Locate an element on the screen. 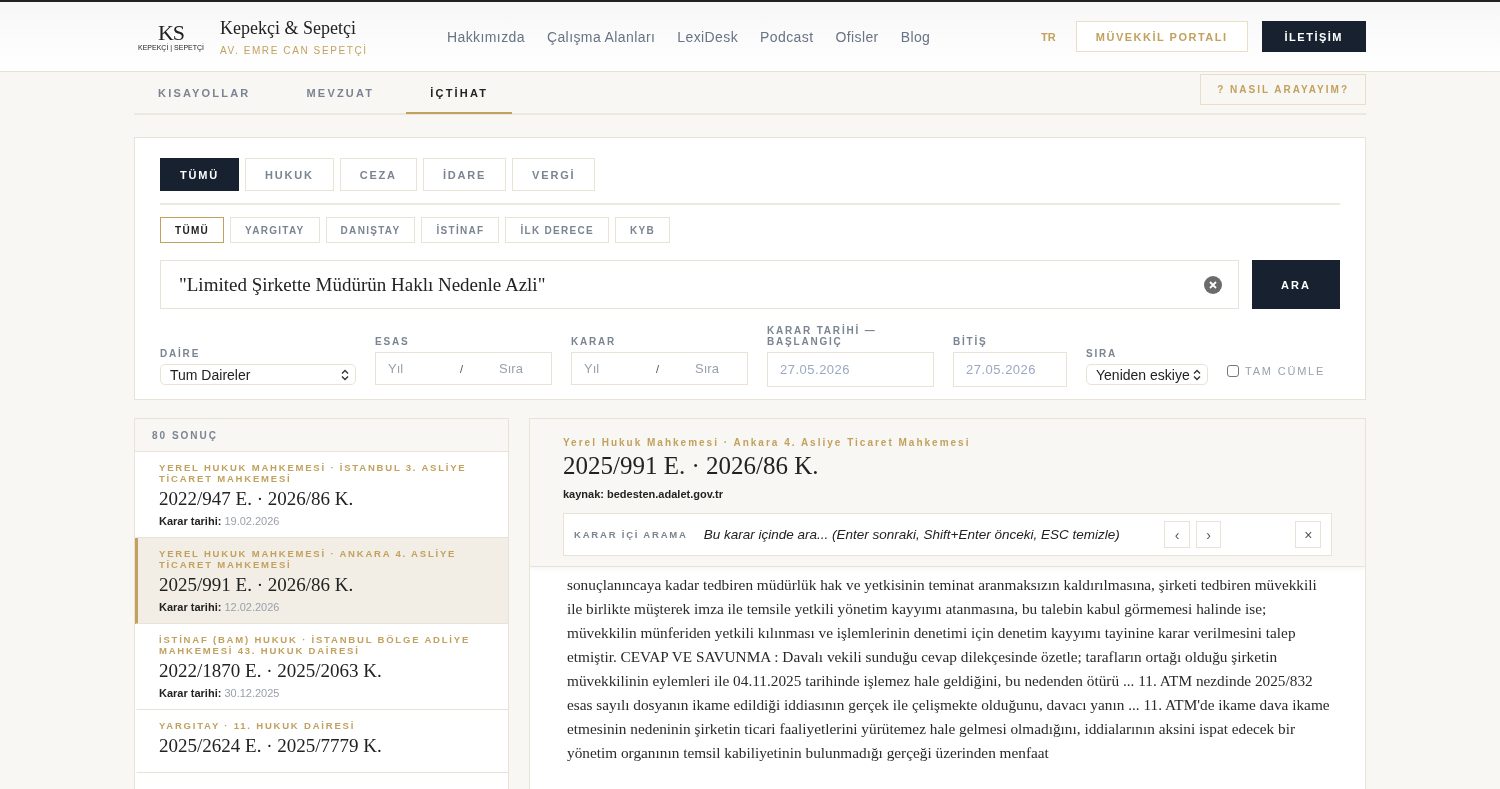 Image resolution: width=1500 pixels, height=789 pixels. clear-icon is located at coordinates (1213, 284).